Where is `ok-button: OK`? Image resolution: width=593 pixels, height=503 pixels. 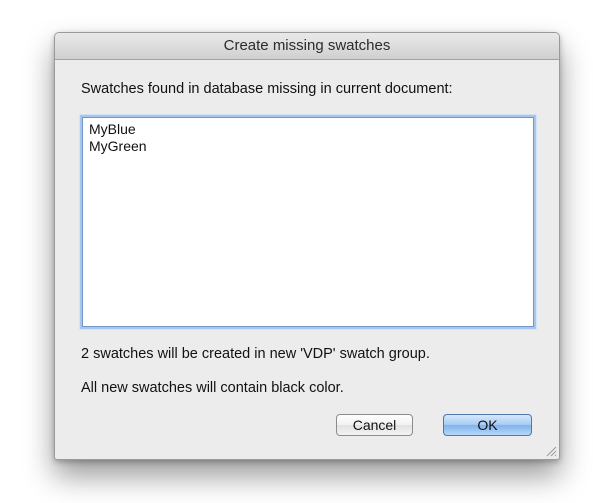
ok-button: OK is located at coordinates (487, 425).